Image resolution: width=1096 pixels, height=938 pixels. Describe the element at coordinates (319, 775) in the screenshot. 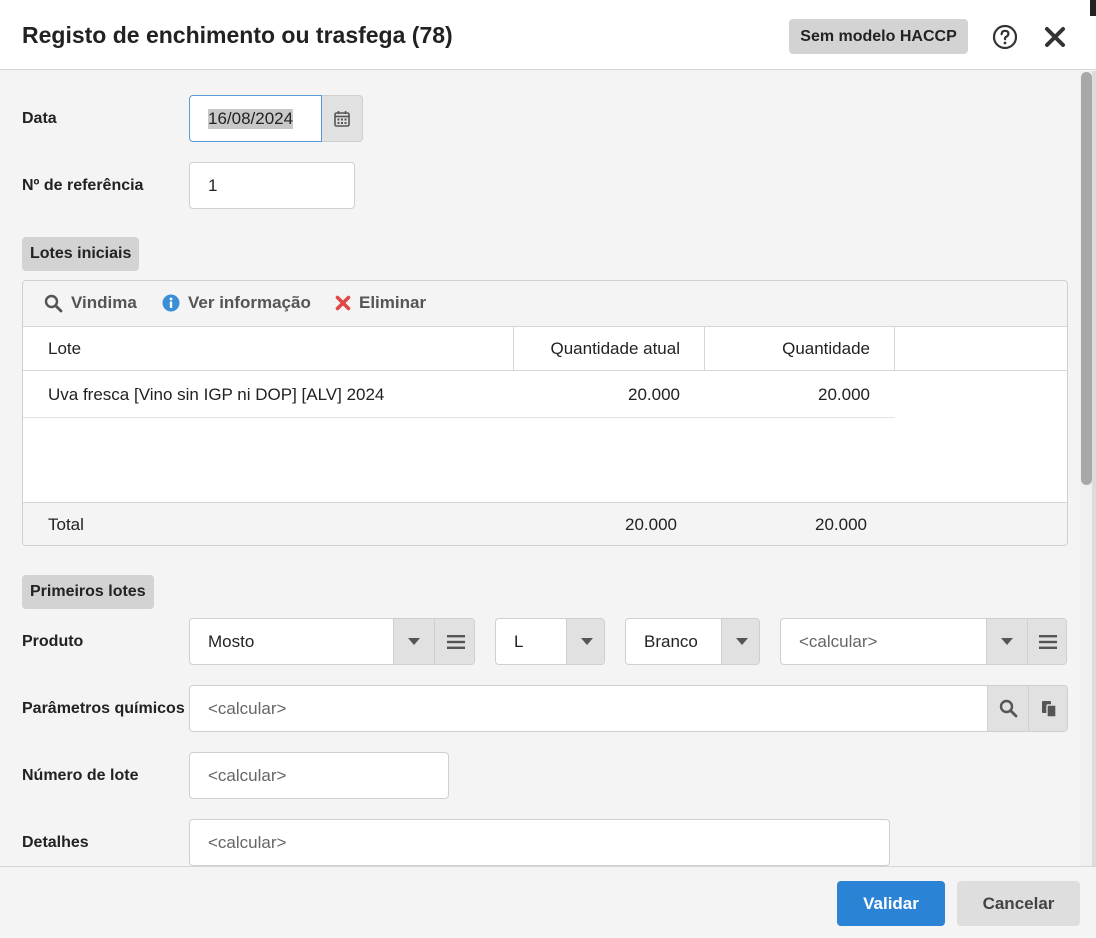

I see `numero-lote-input: <calcular>` at that location.